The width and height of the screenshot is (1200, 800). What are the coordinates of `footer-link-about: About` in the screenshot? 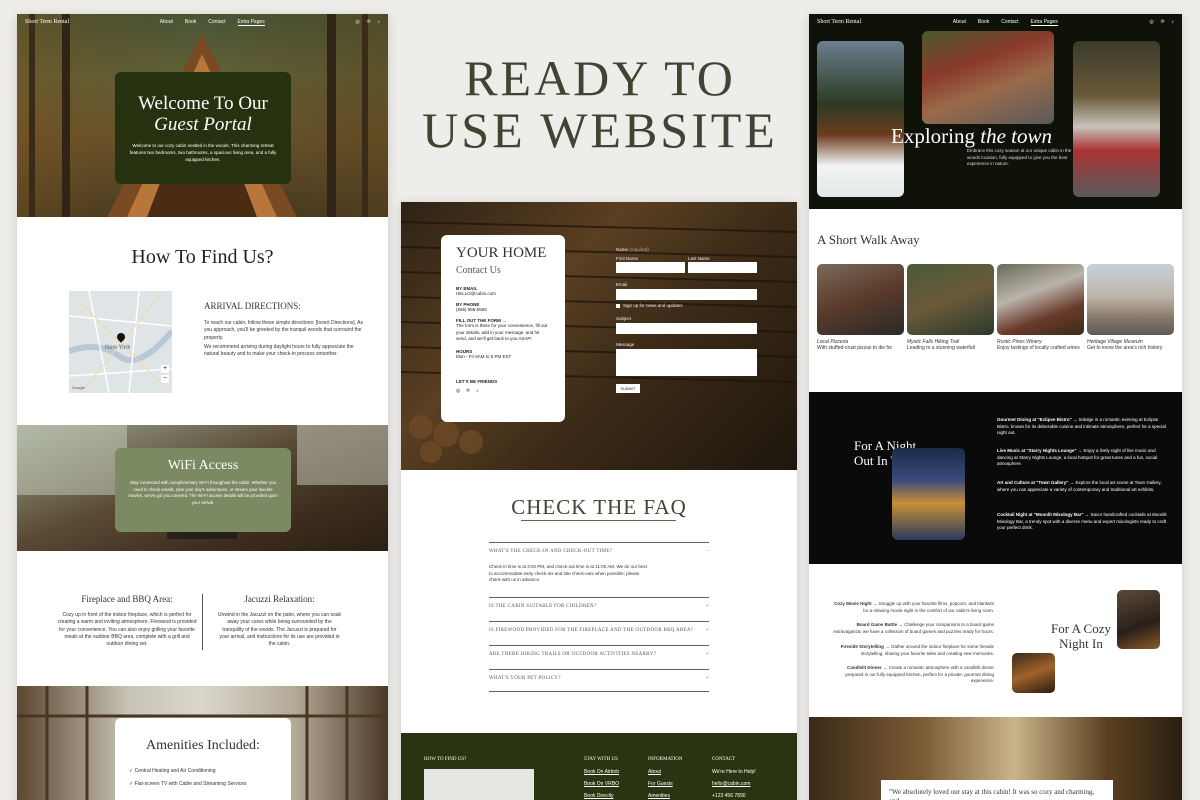 It's located at (654, 772).